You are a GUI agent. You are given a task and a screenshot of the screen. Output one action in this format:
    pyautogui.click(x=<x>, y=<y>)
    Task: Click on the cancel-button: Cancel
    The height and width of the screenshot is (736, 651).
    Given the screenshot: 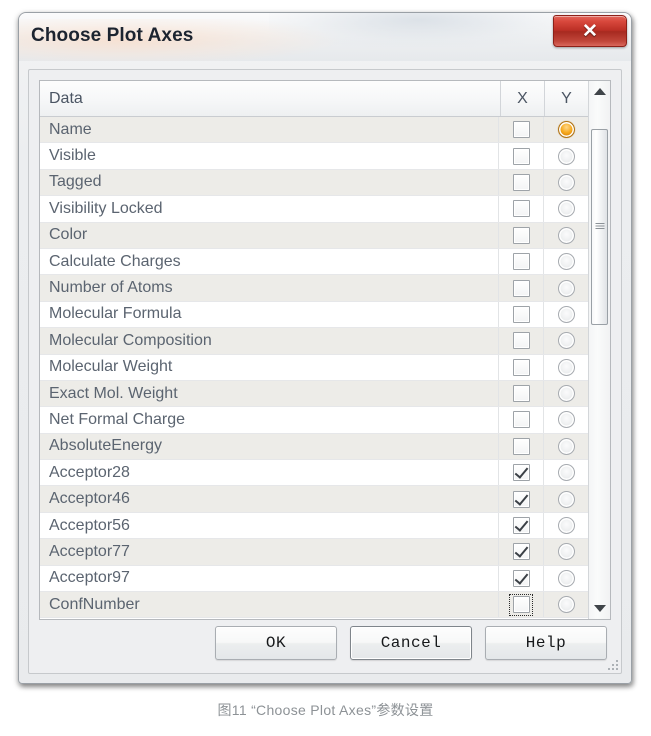 What is the action you would take?
    pyautogui.click(x=411, y=643)
    